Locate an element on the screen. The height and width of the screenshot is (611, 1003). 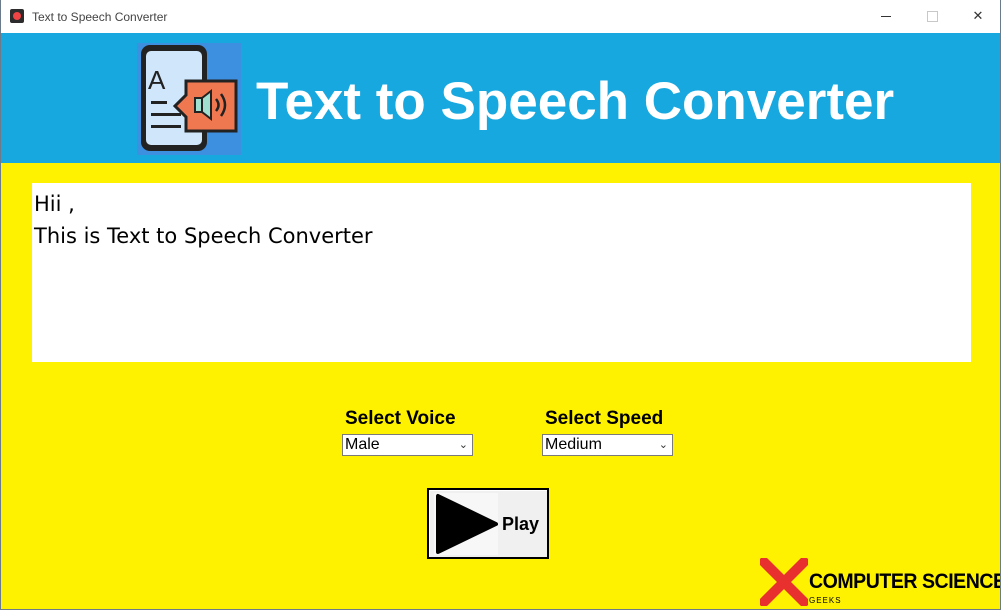
x-mark-icon is located at coordinates (784, 582).